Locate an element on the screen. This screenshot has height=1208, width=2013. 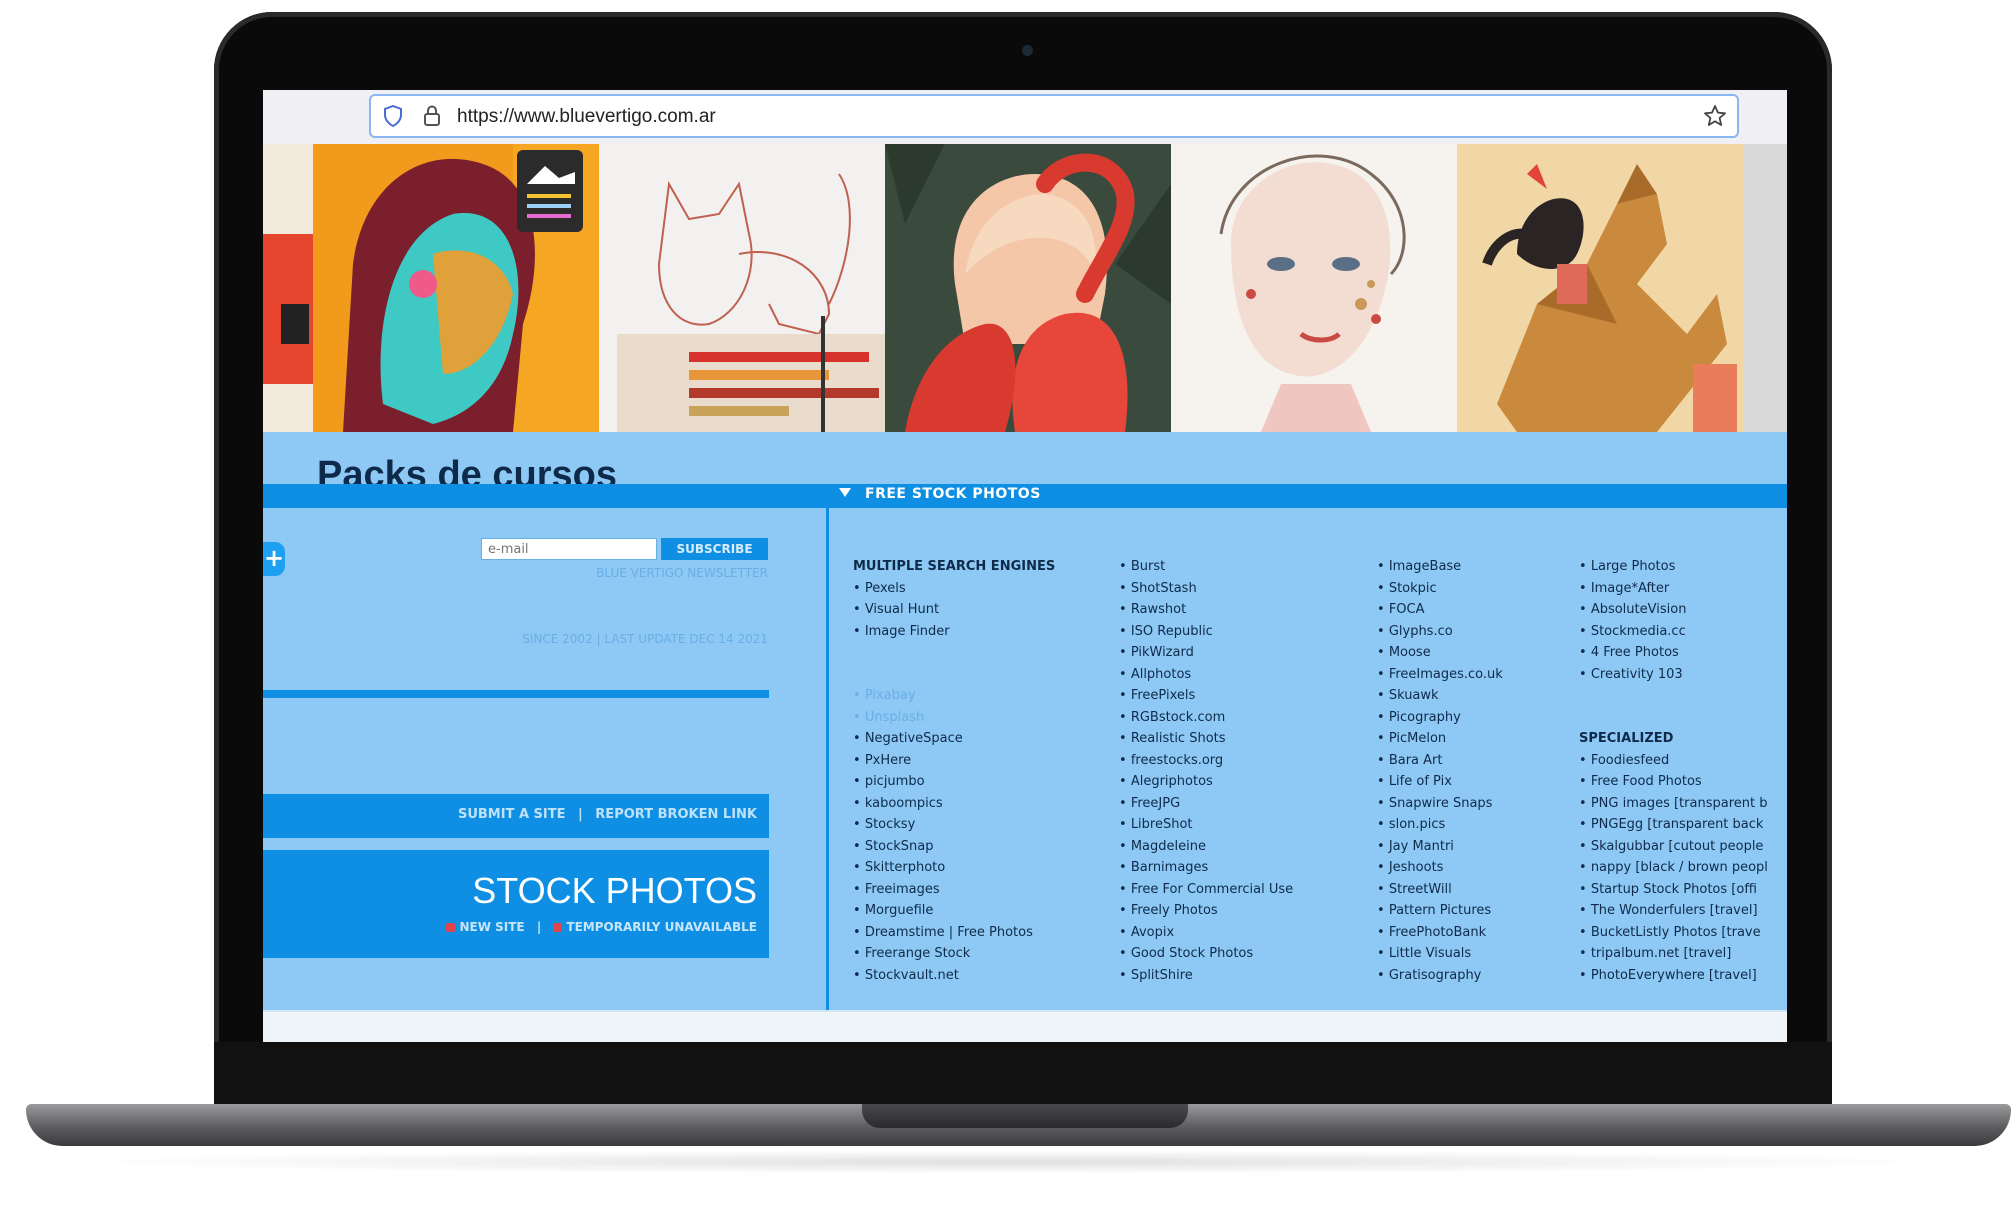
stock-site-link: PNGEgg [transparent back is located at coordinates (1673, 825).